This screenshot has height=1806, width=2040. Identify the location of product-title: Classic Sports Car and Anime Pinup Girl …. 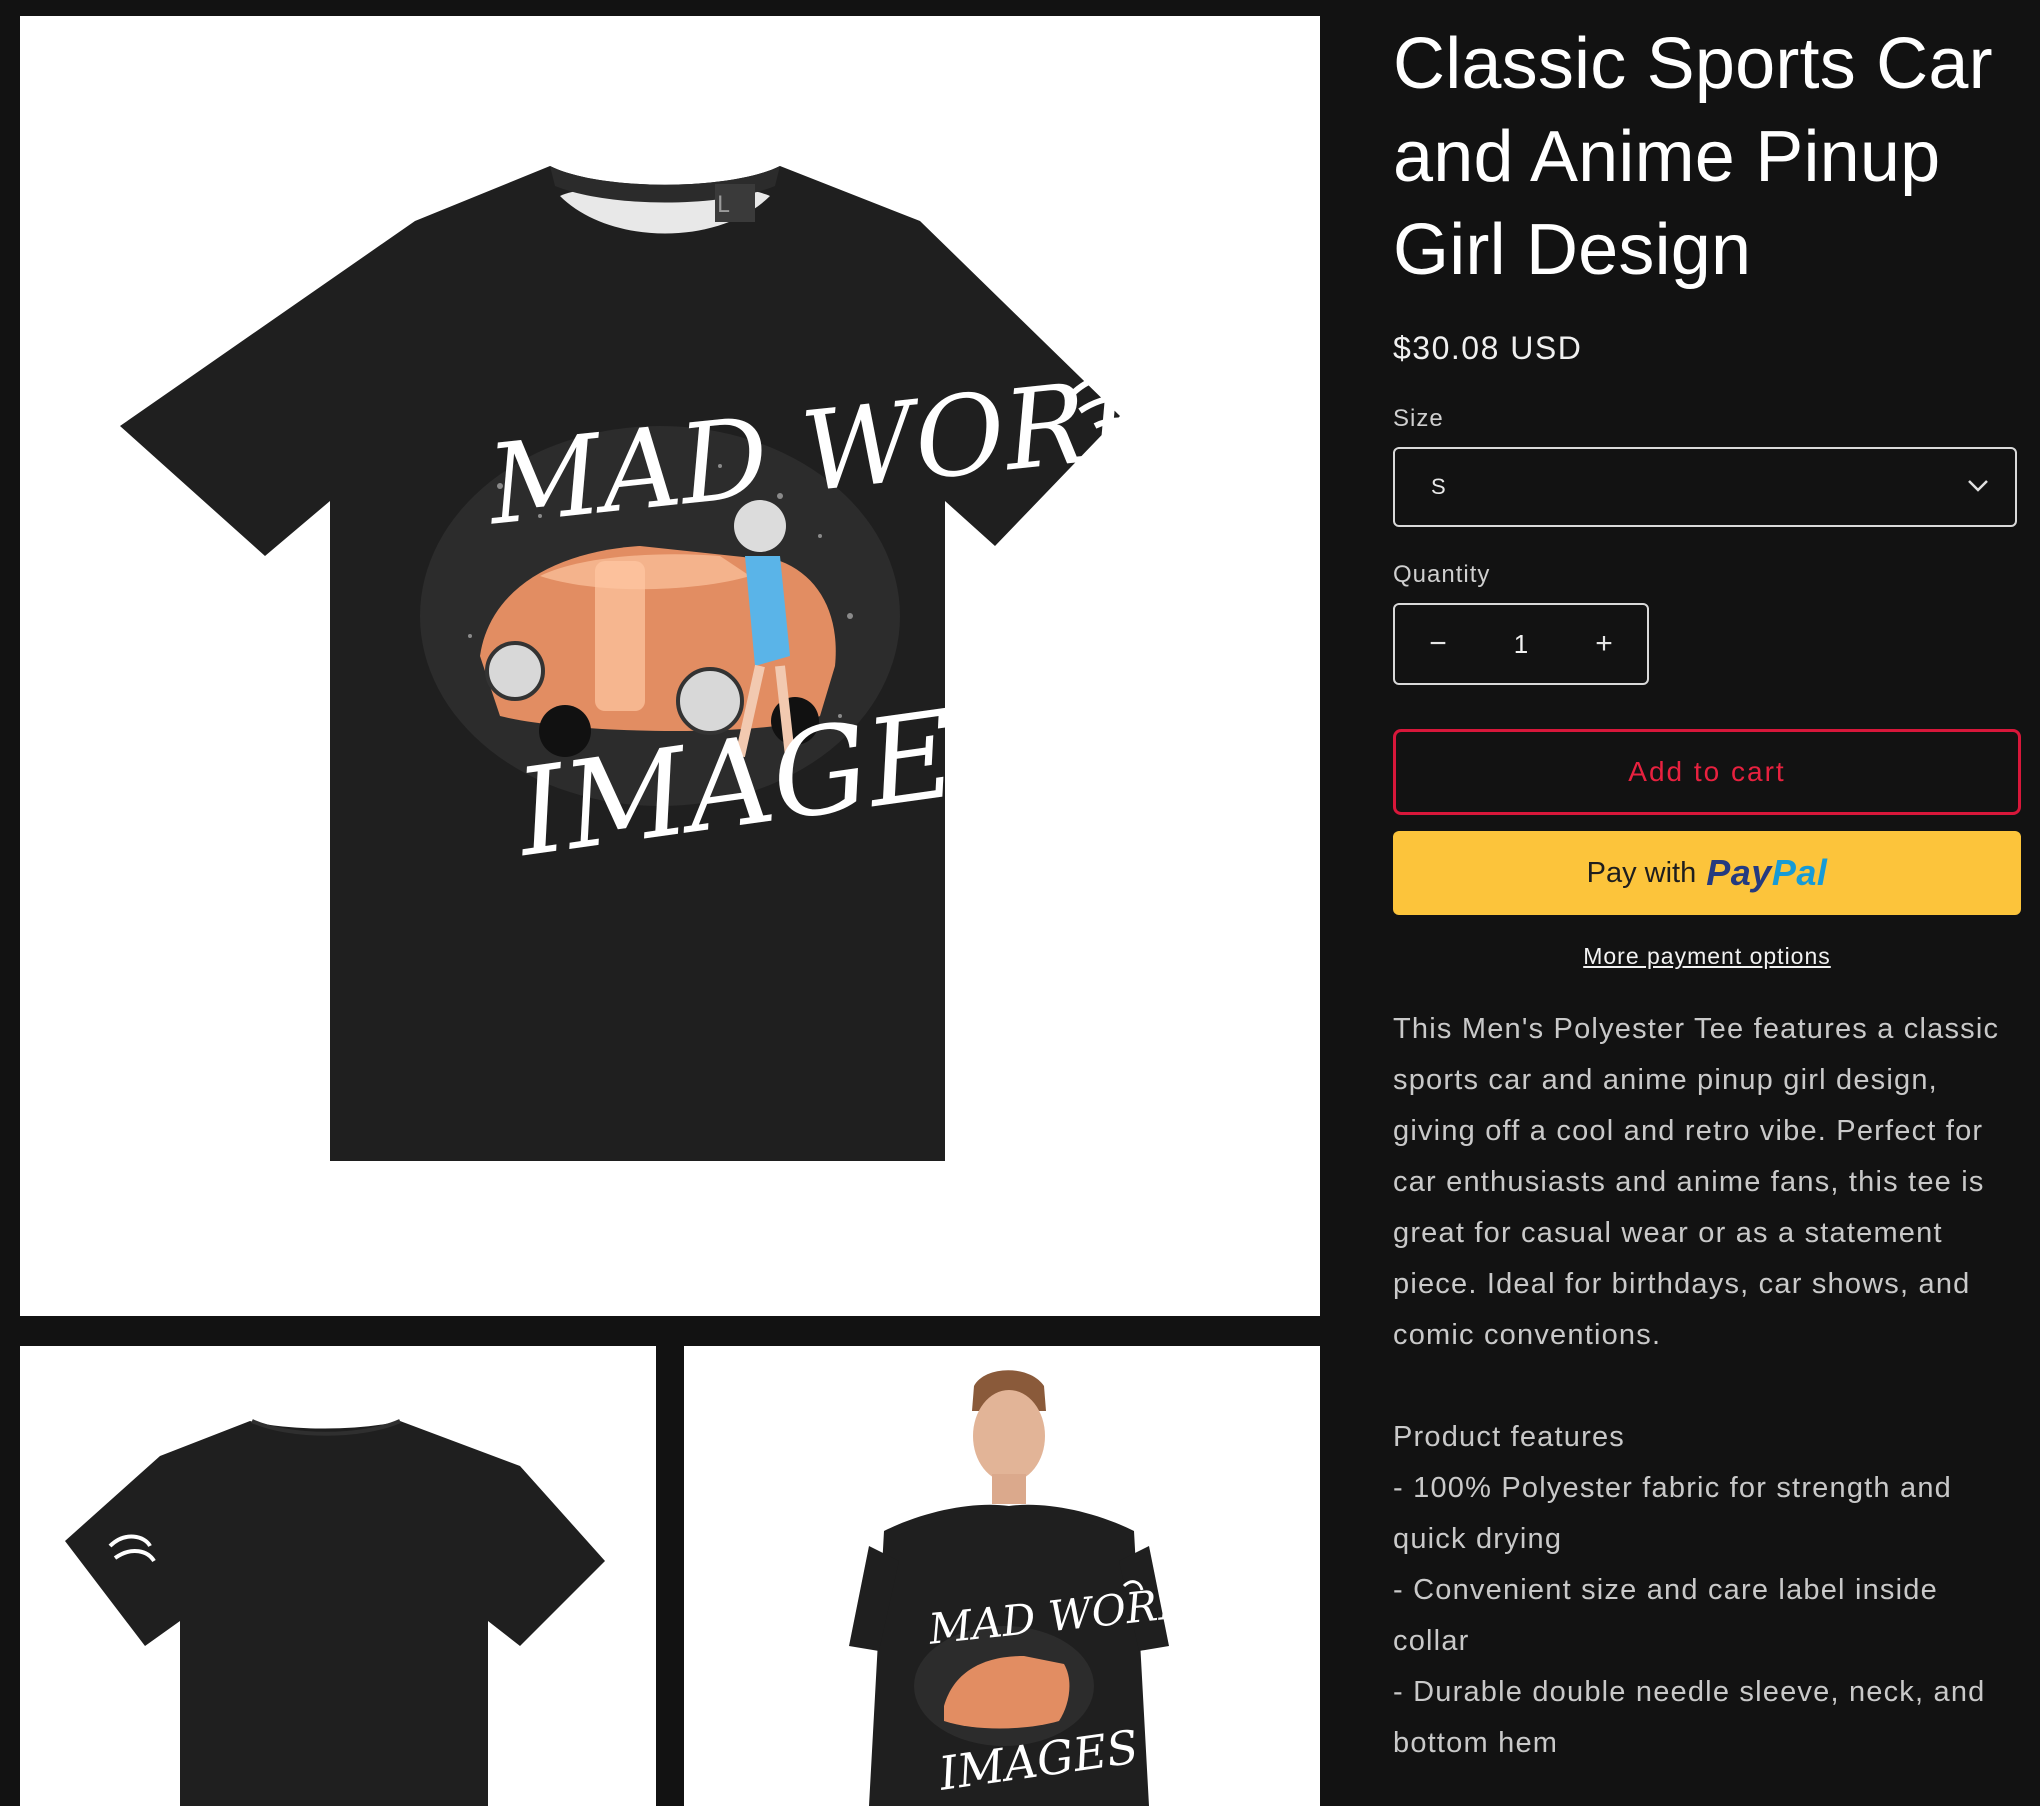
(1693, 157).